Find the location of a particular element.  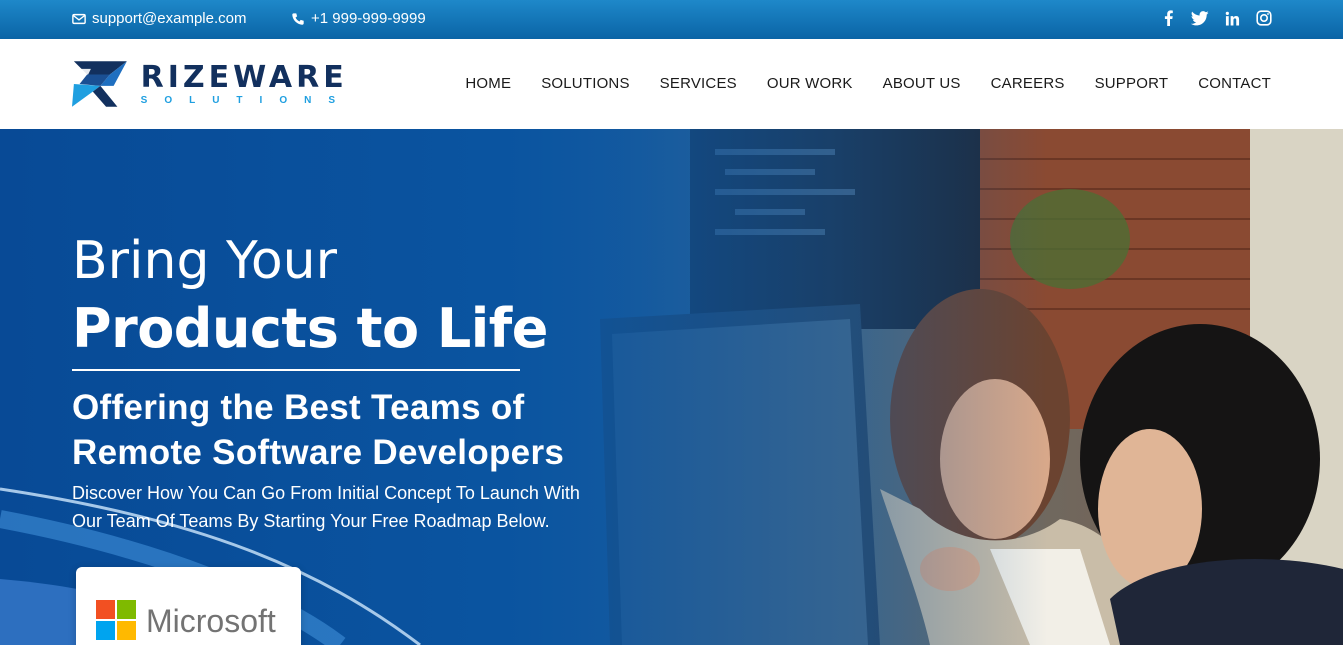

nav-services: SERVICES is located at coordinates (698, 83).